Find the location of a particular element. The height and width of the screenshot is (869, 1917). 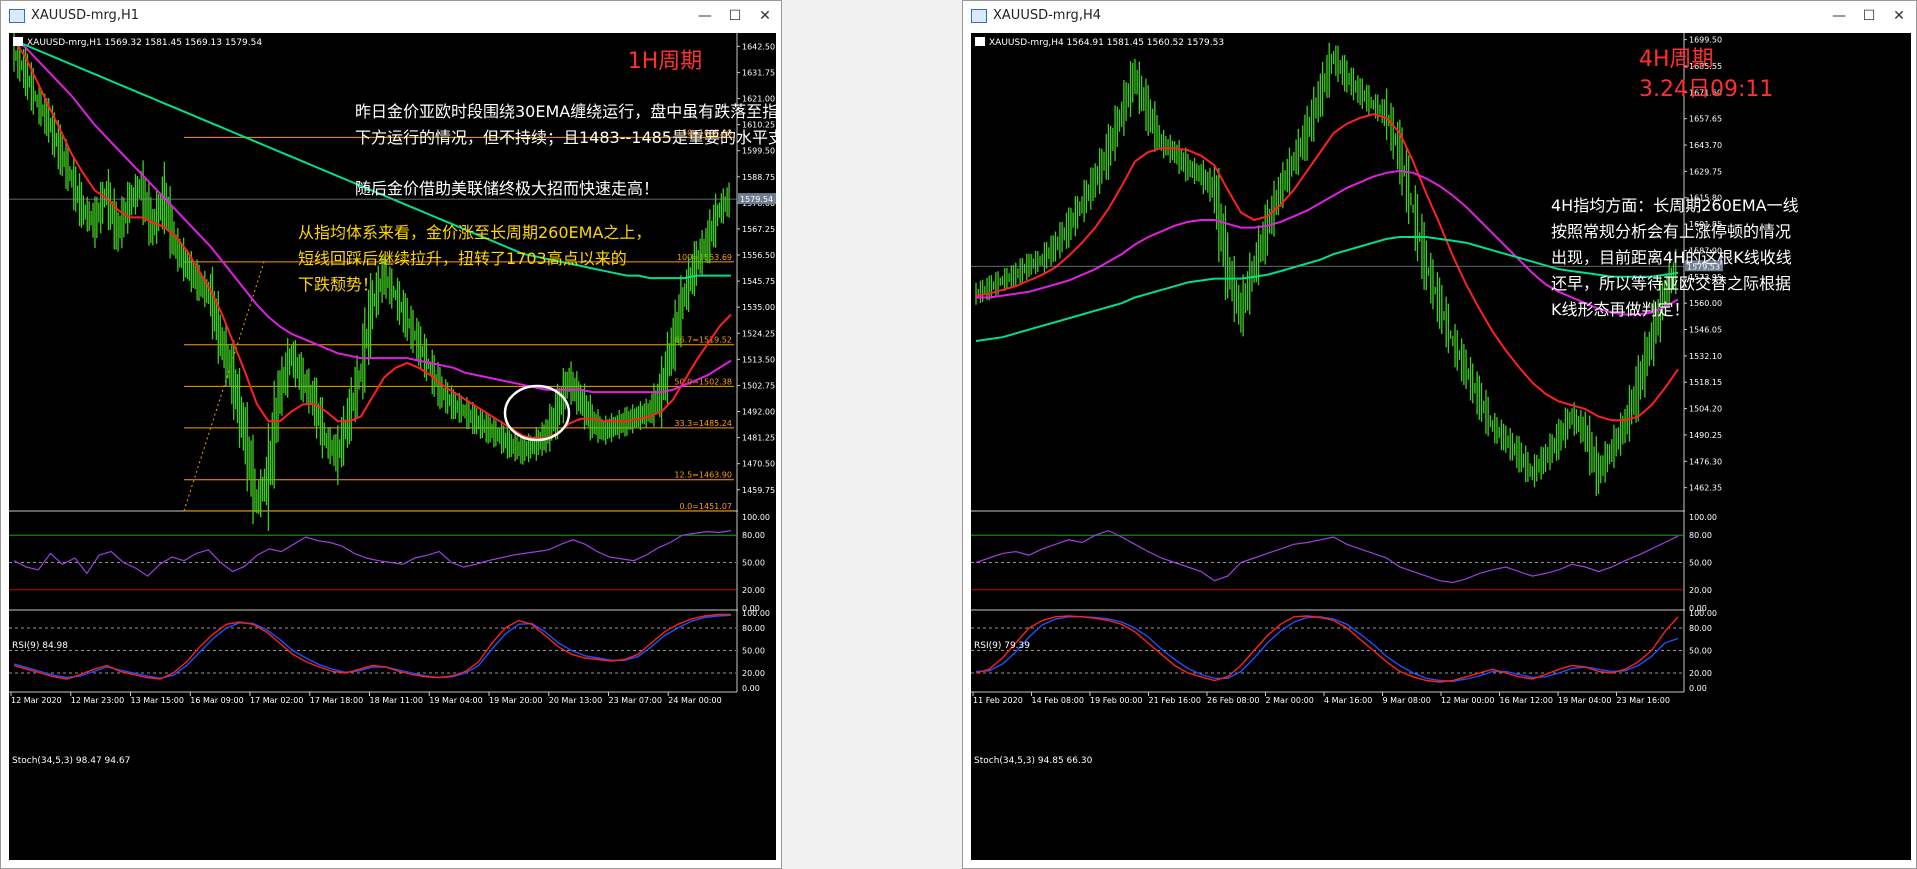

h4-time-tick-label: 23 Mar 16:00 is located at coordinates (1643, 700).